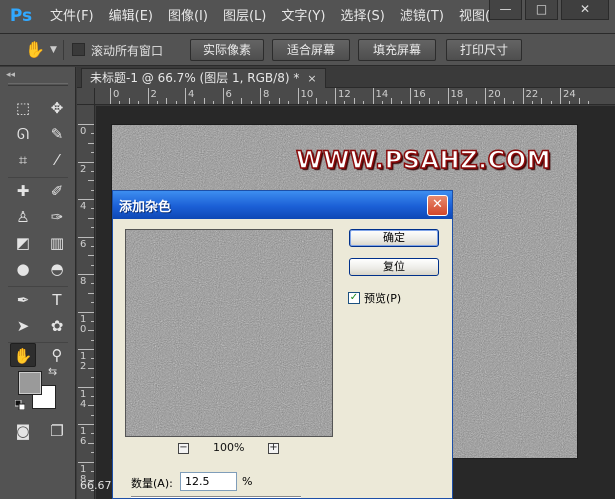 This screenshot has height=499, width=615. I want to click on shape-icon: ✿, so click(57, 326).